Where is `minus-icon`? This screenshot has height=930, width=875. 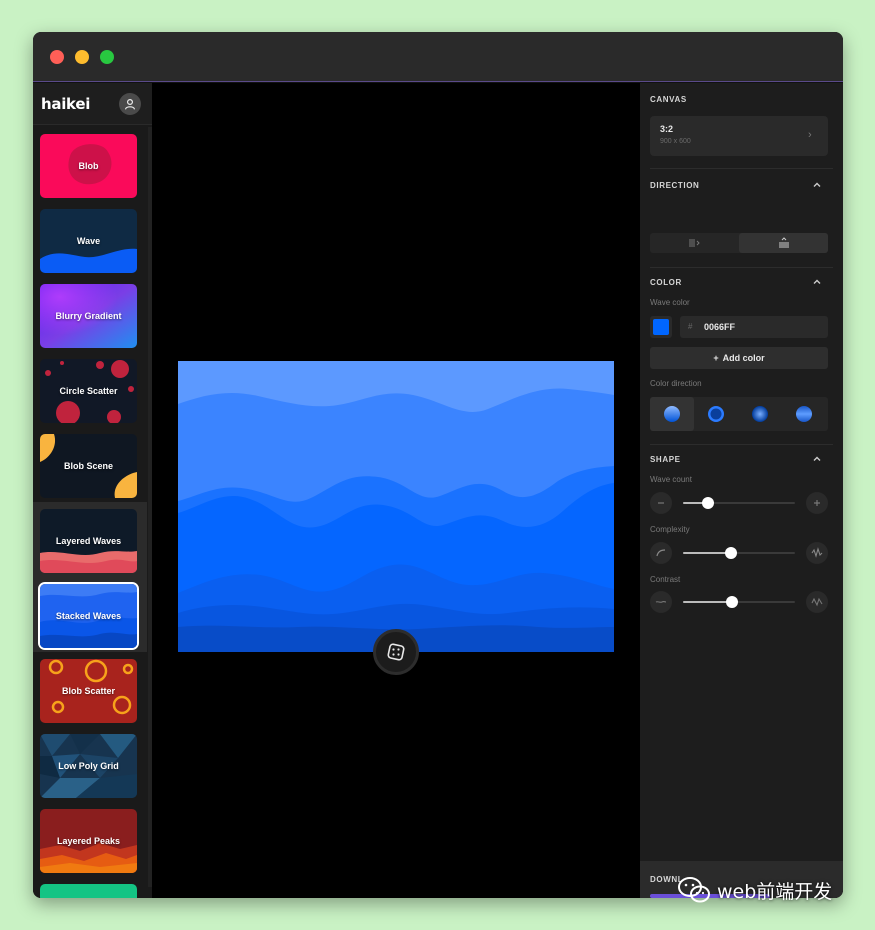 minus-icon is located at coordinates (661, 503).